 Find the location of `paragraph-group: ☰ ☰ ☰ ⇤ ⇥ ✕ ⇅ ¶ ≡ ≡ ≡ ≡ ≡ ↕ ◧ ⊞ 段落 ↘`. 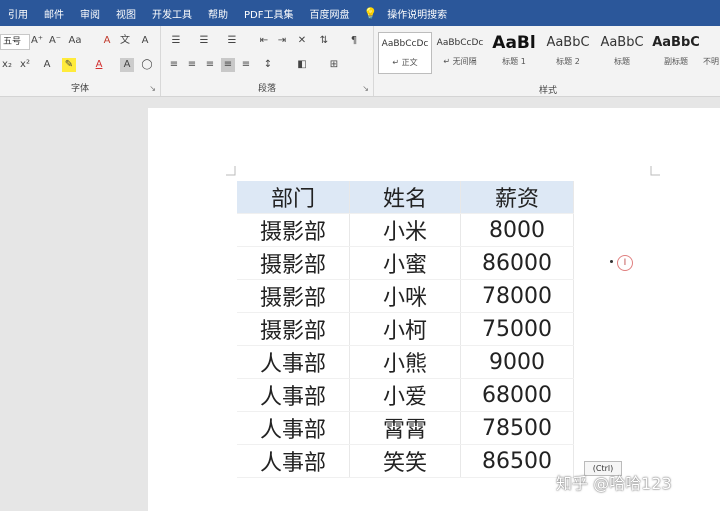

paragraph-group: ☰ ☰ ☰ ⇤ ⇥ ✕ ⇅ ¶ ≡ ≡ ≡ ≡ ≡ ↕ ◧ ⊞ 段落 ↘ is located at coordinates (267, 61).